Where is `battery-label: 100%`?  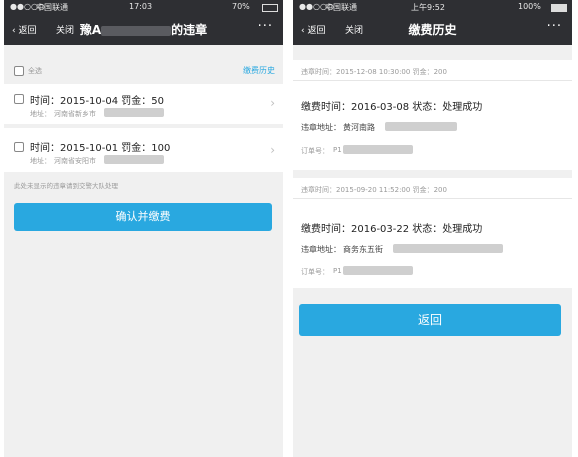 battery-label: 100% is located at coordinates (529, 6).